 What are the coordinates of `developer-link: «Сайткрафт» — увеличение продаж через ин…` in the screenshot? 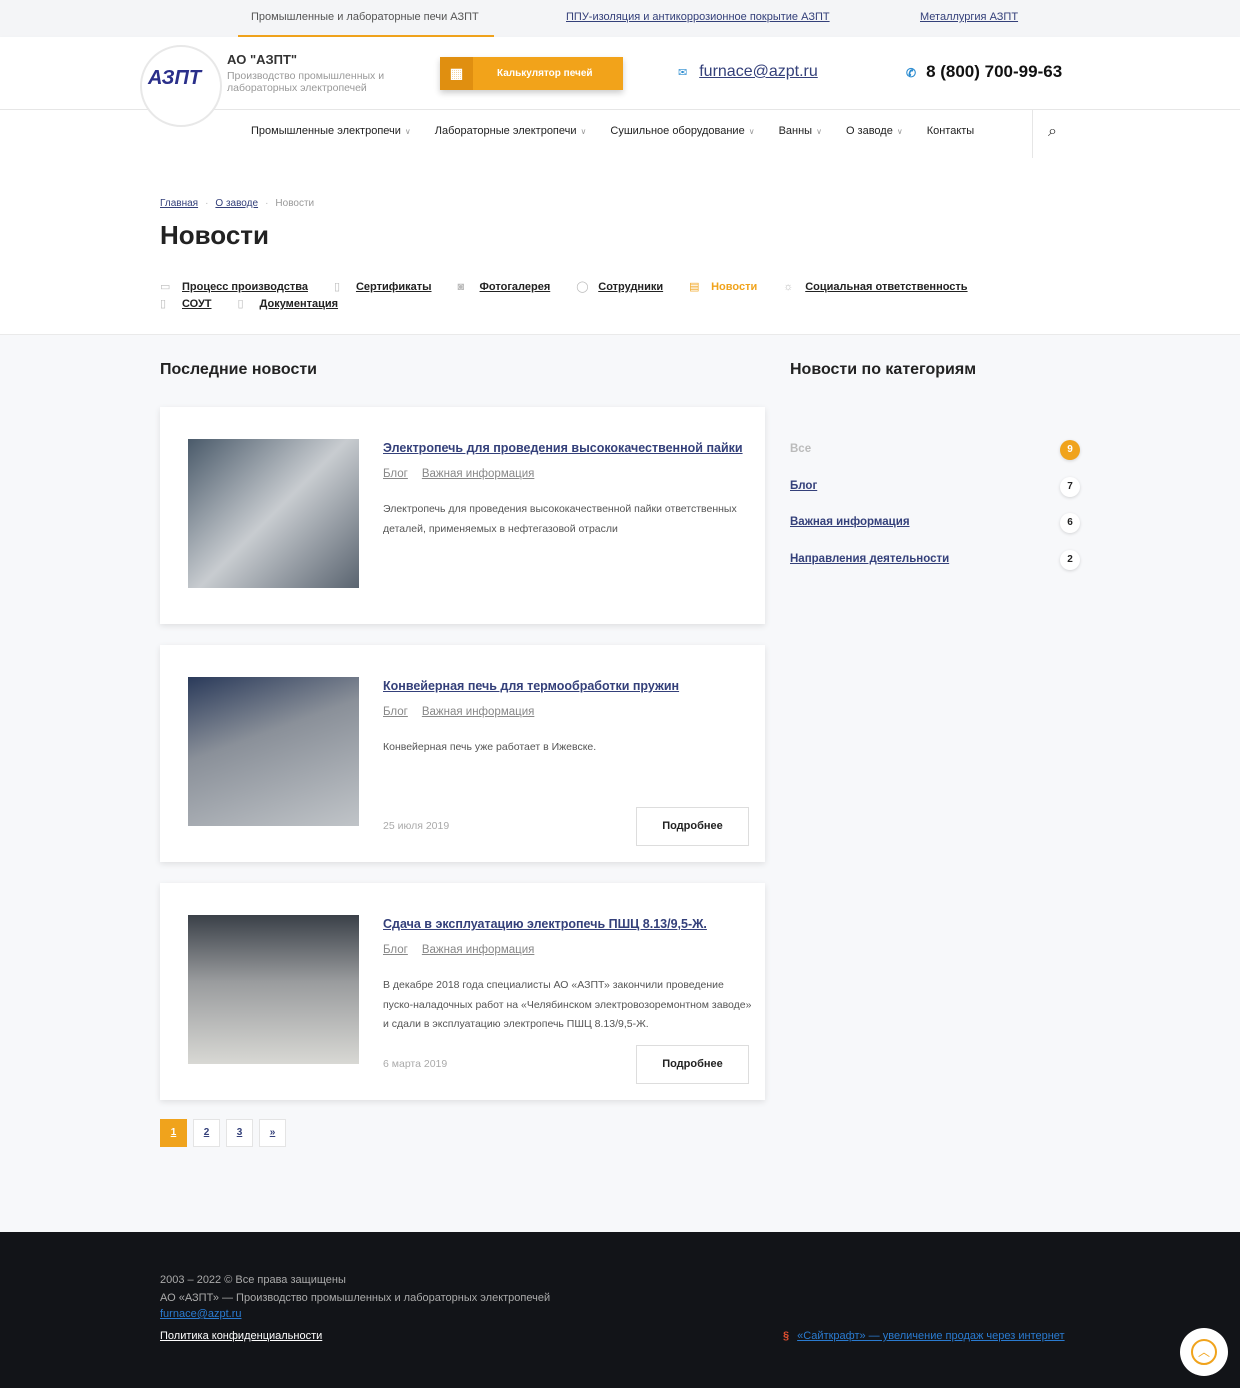 It's located at (930, 1336).